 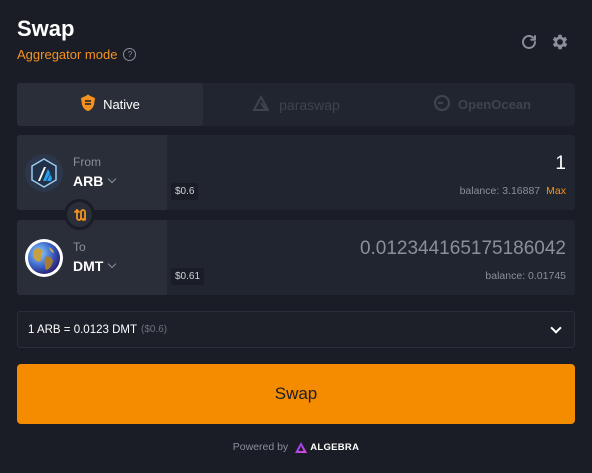 I want to click on tab-label: paraswap, so click(x=309, y=104).